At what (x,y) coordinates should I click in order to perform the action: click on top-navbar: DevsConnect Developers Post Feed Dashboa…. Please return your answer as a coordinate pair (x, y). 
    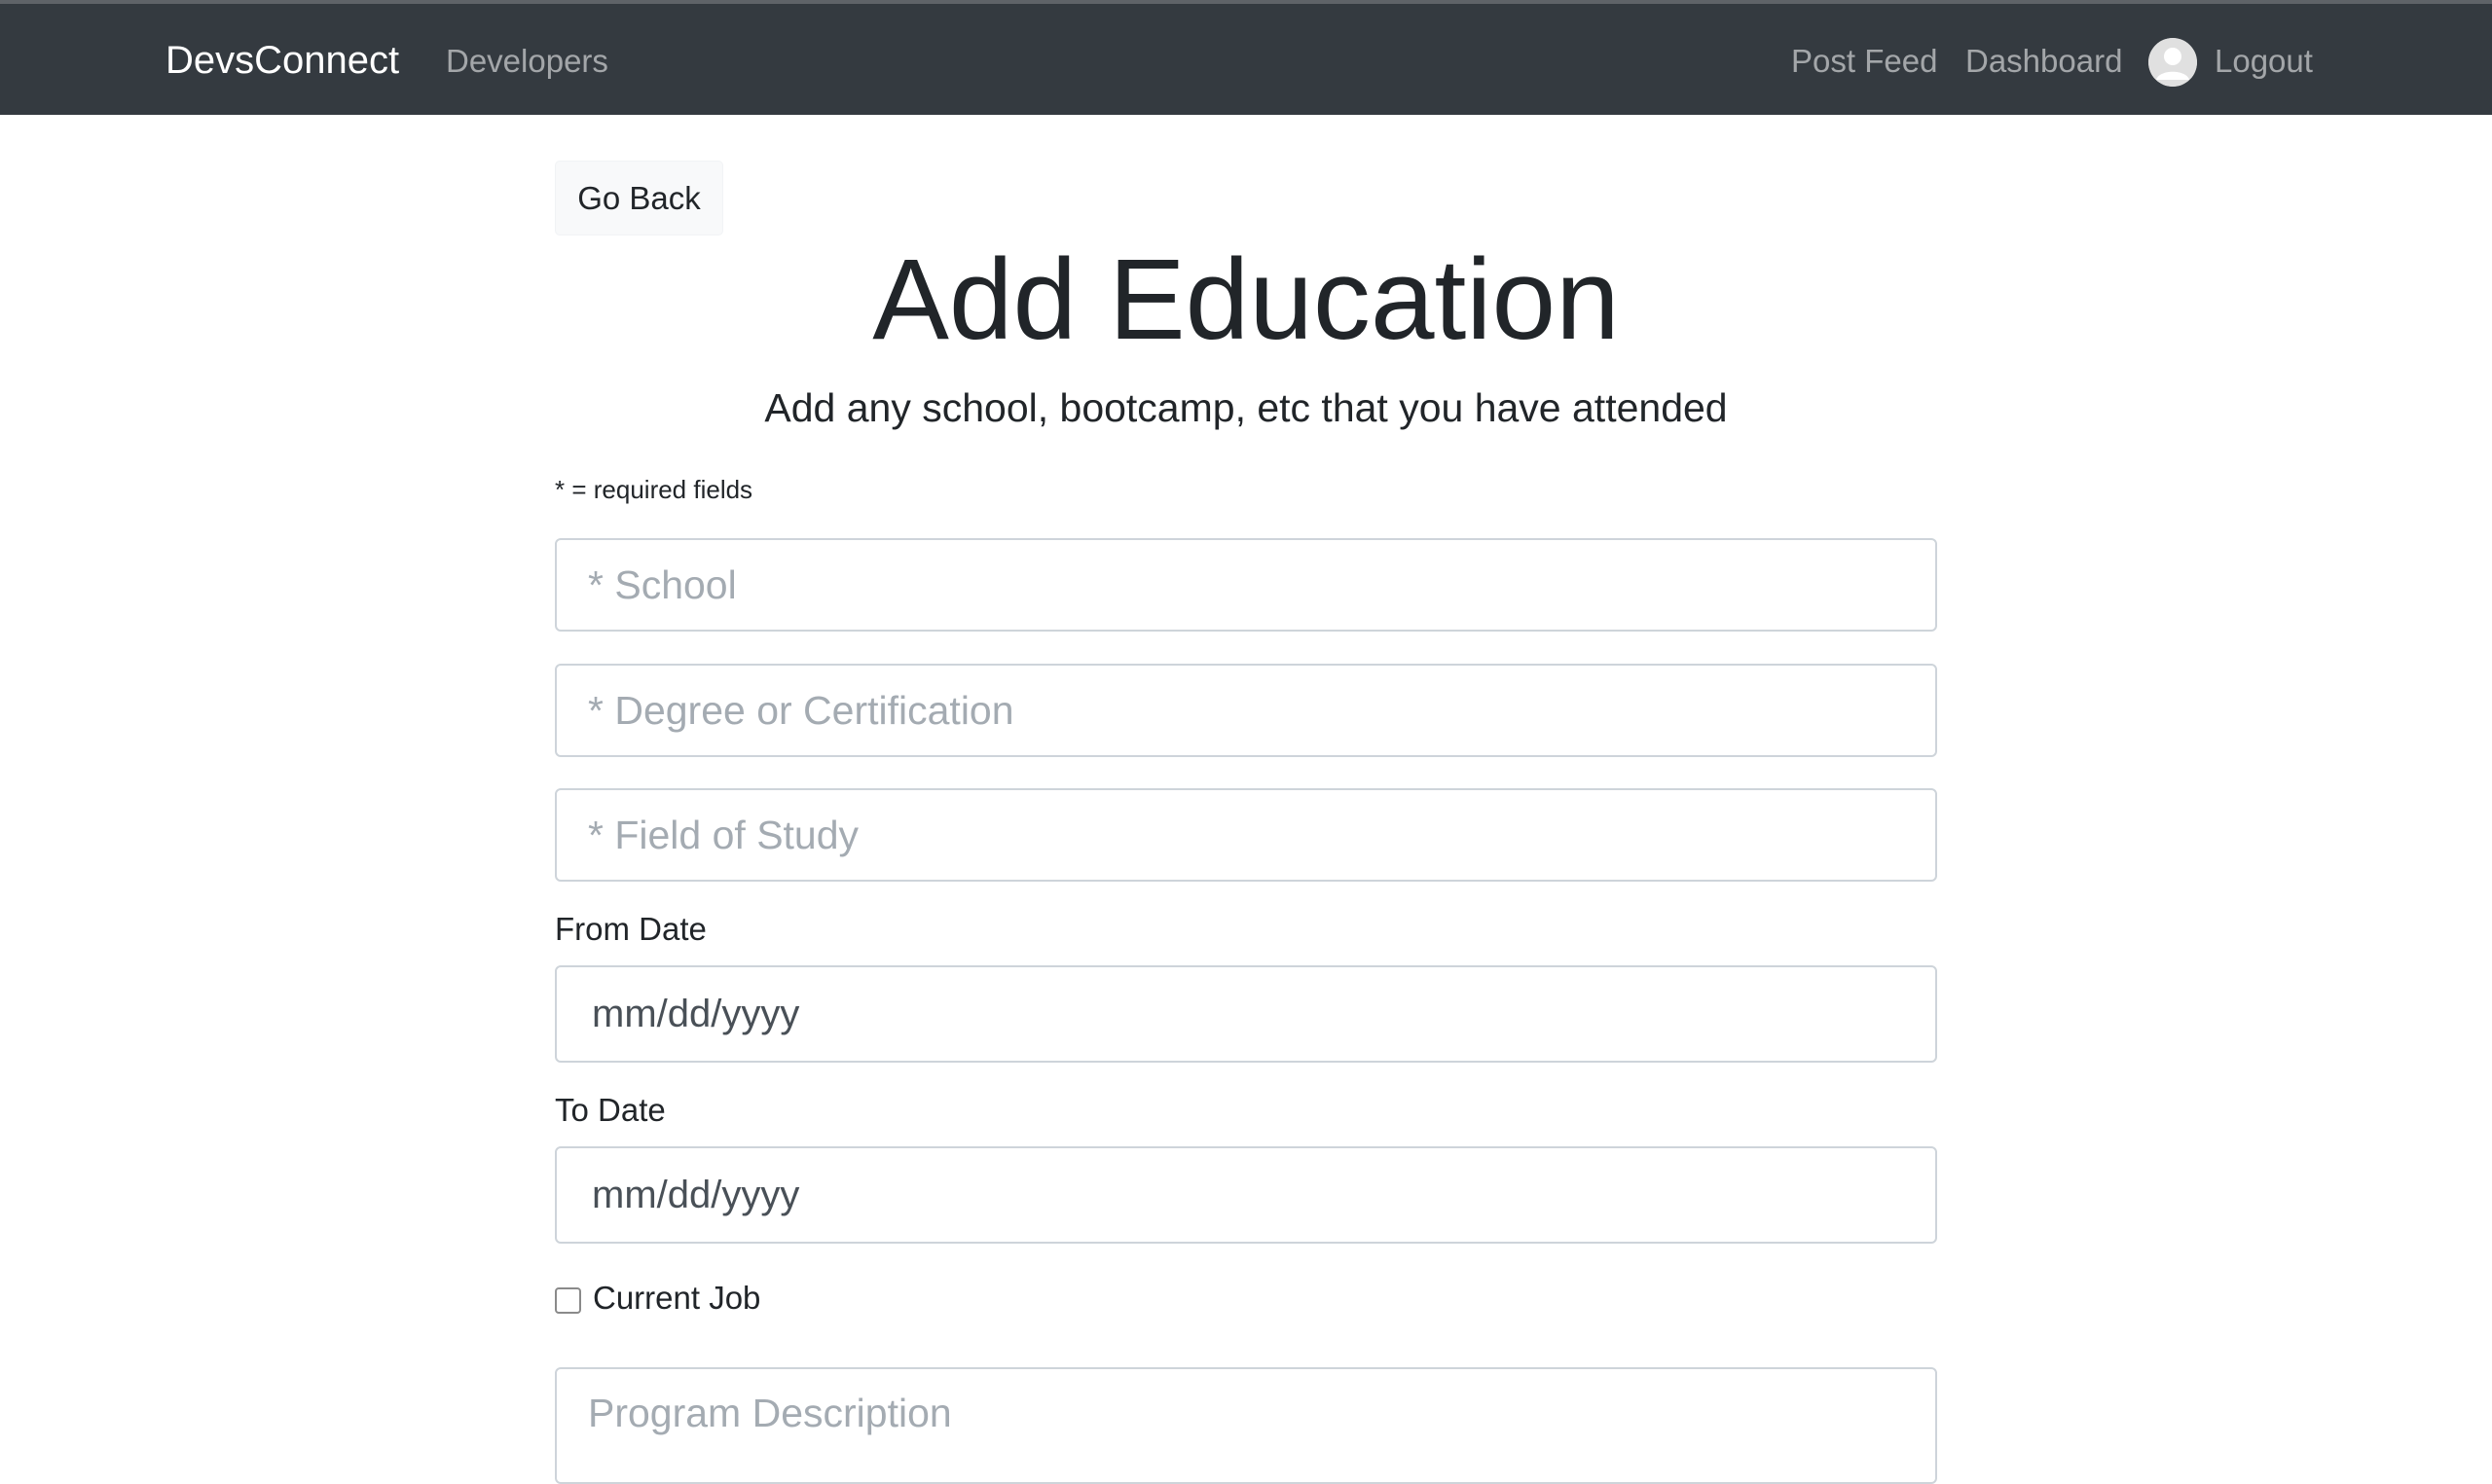
    Looking at the image, I should click on (1246, 58).